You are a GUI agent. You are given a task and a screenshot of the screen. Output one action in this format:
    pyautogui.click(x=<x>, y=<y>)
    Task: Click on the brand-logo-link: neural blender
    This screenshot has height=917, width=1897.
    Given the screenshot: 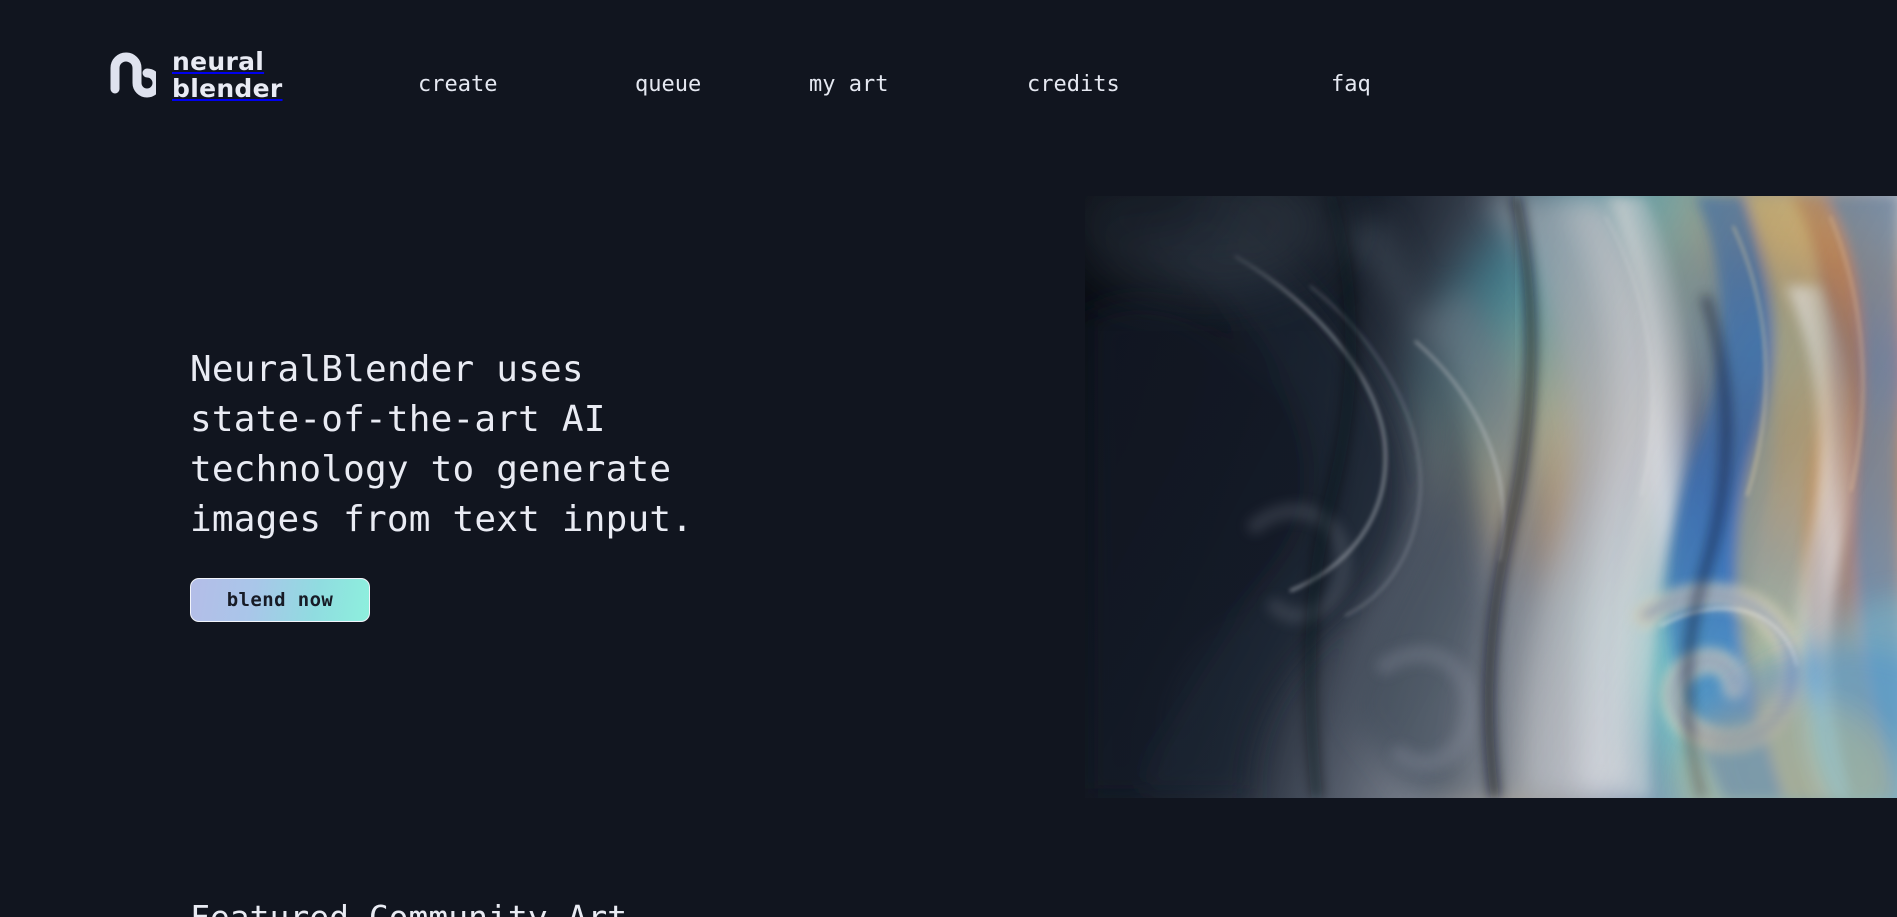 What is the action you would take?
    pyautogui.click(x=195, y=75)
    